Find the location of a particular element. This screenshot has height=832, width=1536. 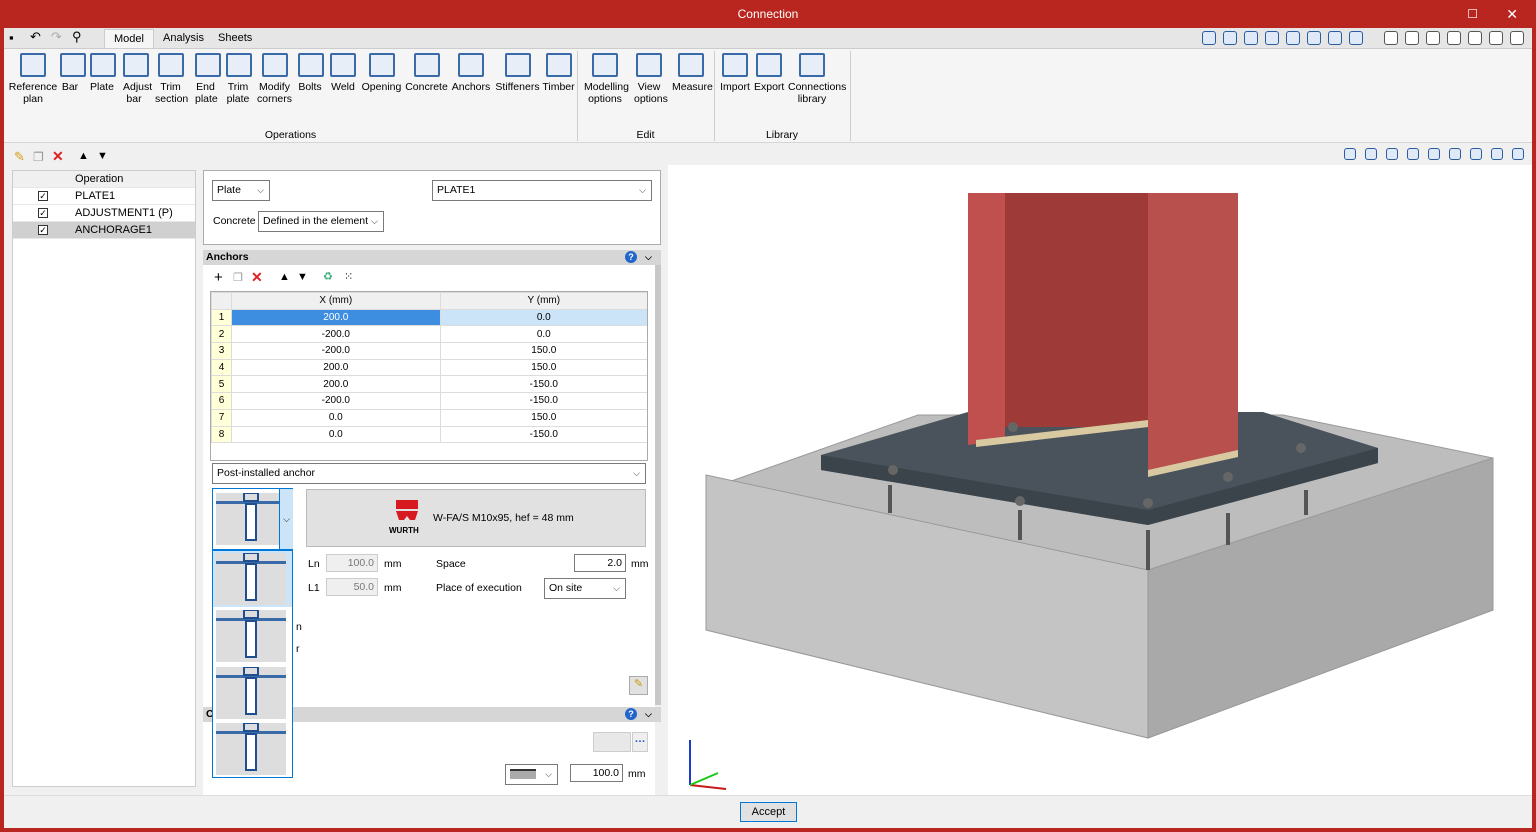

ribbon-modify-button: Modify corners is located at coordinates (274, 79).